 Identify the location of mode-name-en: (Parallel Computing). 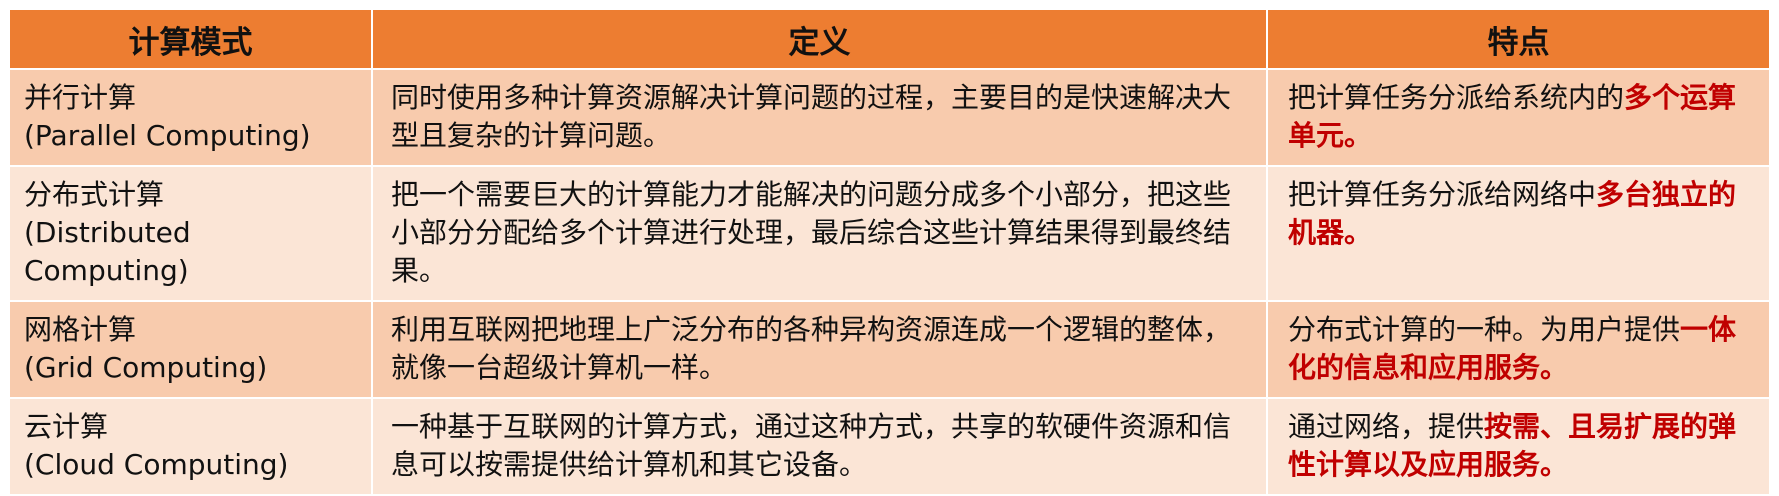
(167, 135).